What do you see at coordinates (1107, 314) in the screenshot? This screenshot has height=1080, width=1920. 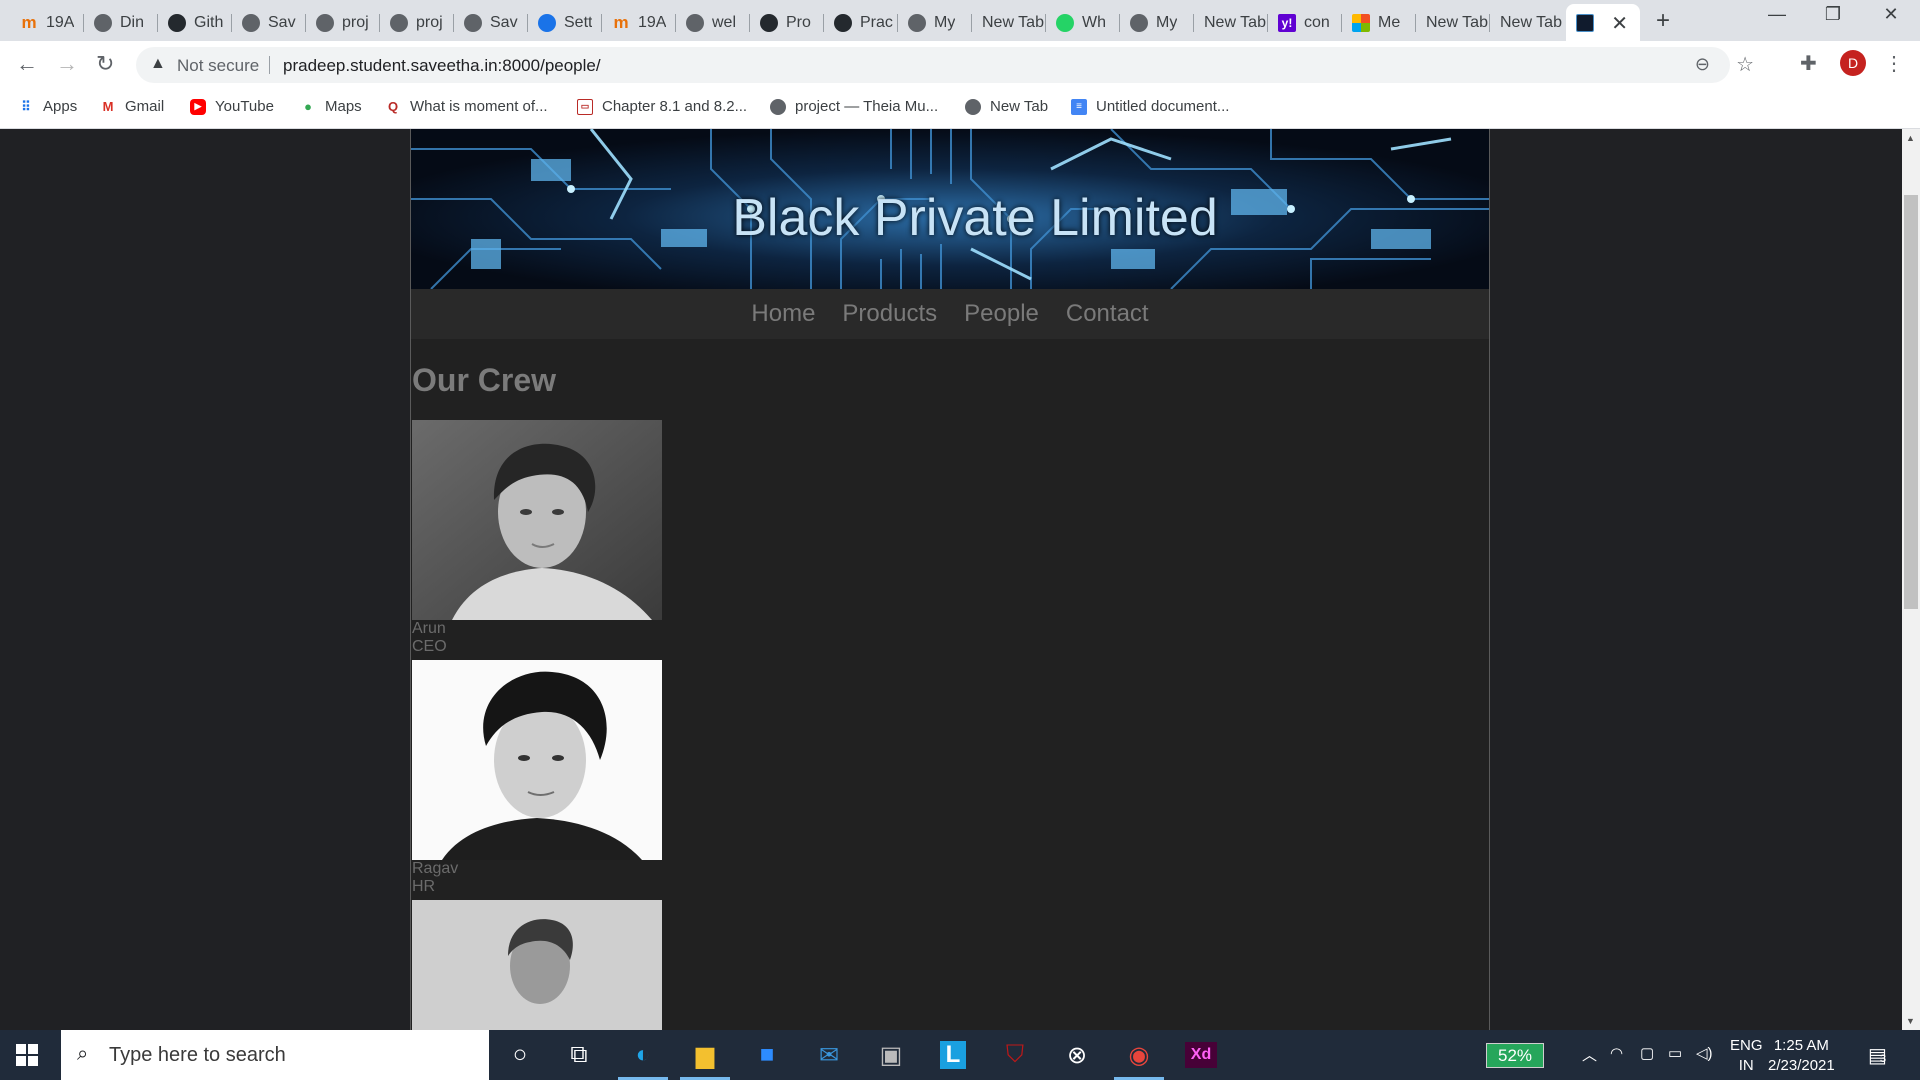 I see `nav-contact-link: Contact` at bounding box center [1107, 314].